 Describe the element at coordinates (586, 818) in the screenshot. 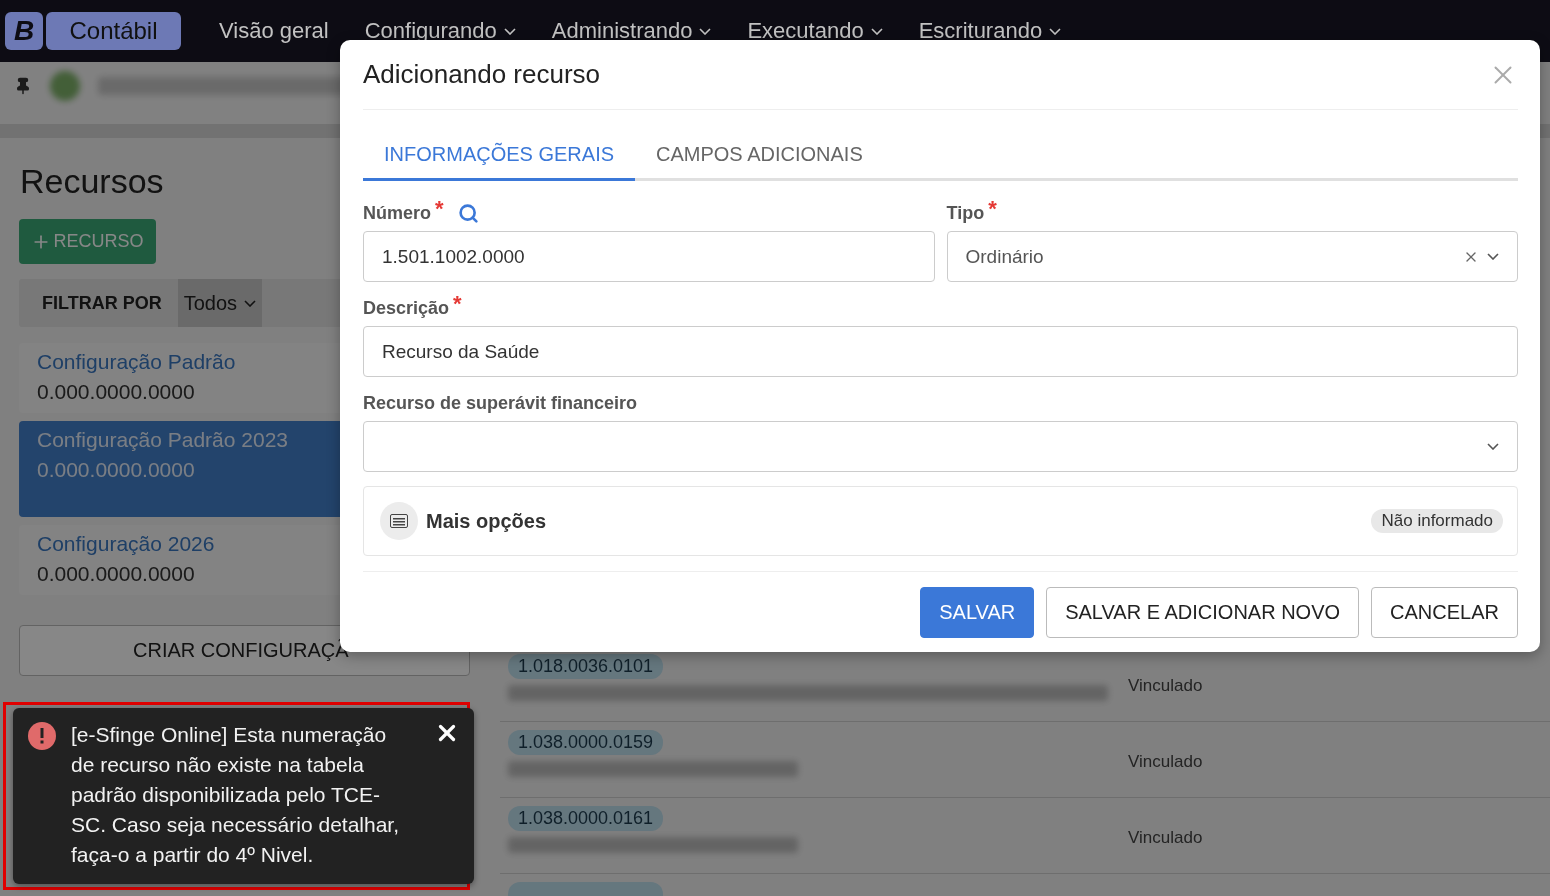

I see `code-tag: 1.038.0000.0161` at that location.